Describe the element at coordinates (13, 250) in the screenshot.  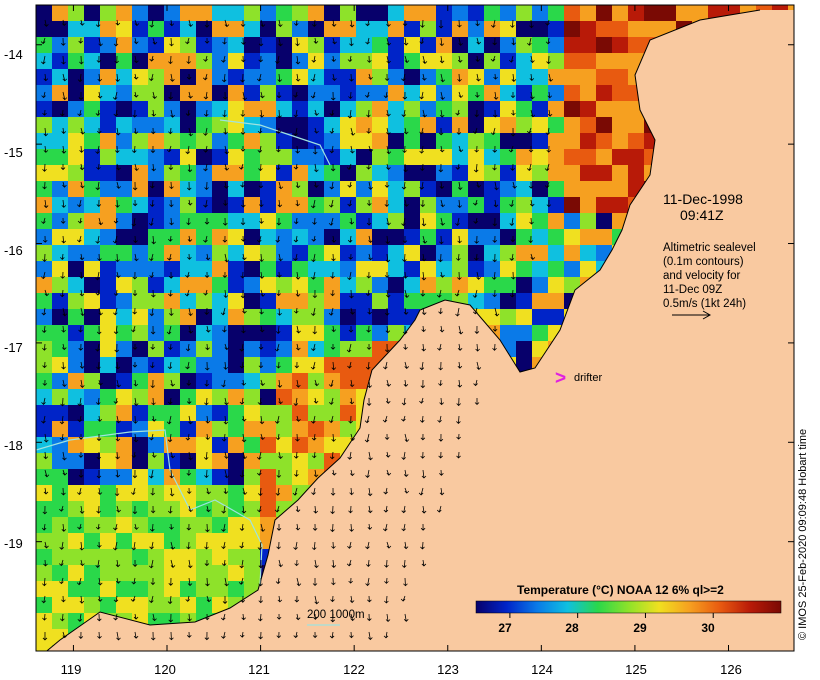
I see `lat-tick-label: -16` at that location.